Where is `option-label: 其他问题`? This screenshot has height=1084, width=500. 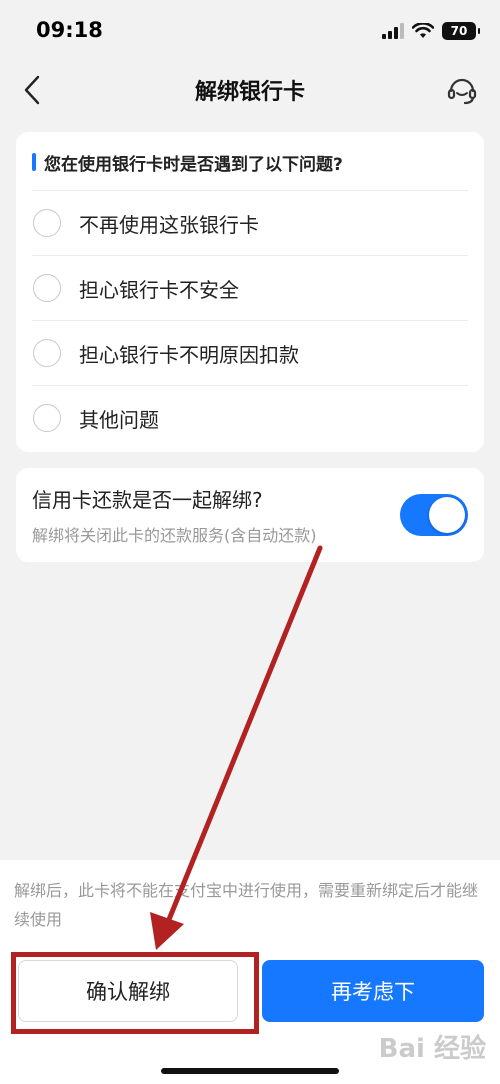 option-label: 其他问题 is located at coordinates (119, 419).